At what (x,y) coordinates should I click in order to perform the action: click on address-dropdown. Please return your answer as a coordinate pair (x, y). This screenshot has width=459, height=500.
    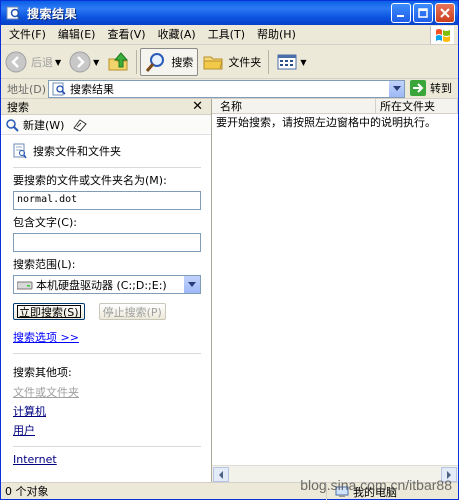
    Looking at the image, I should click on (396, 89).